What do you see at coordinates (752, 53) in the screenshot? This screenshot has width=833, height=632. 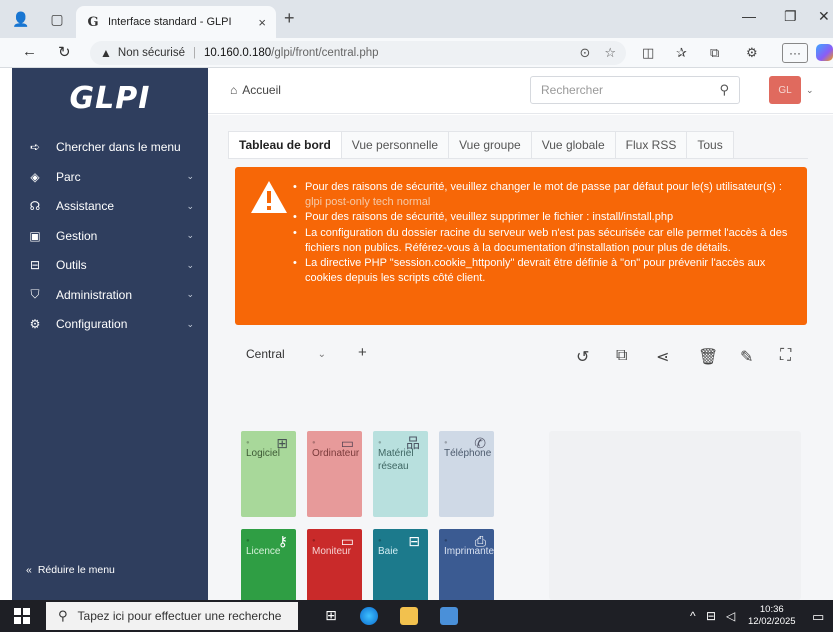 I see `extension-icon: ⚙` at bounding box center [752, 53].